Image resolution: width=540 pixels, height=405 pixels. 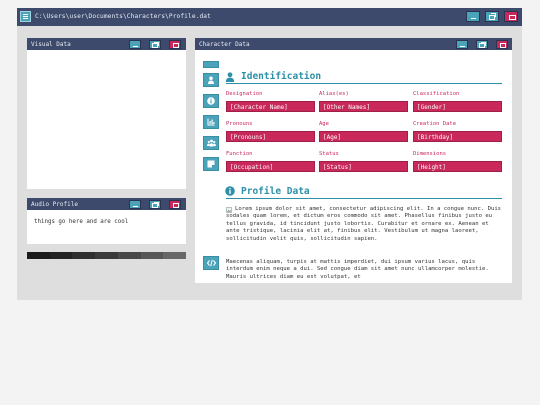 I want to click on visual-data-title: Visual Data, so click(x=51, y=44).